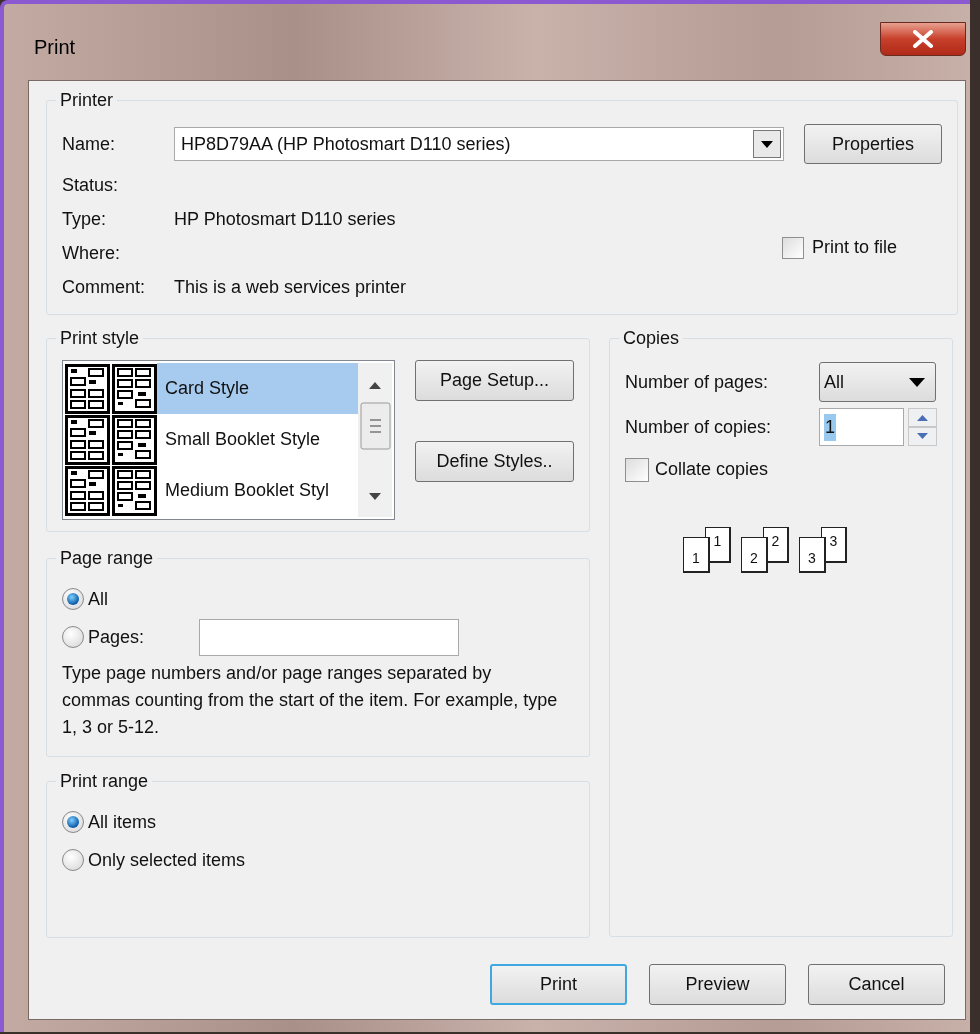 This screenshot has width=980, height=1034. I want to click on field-label: Status:, so click(91, 185).